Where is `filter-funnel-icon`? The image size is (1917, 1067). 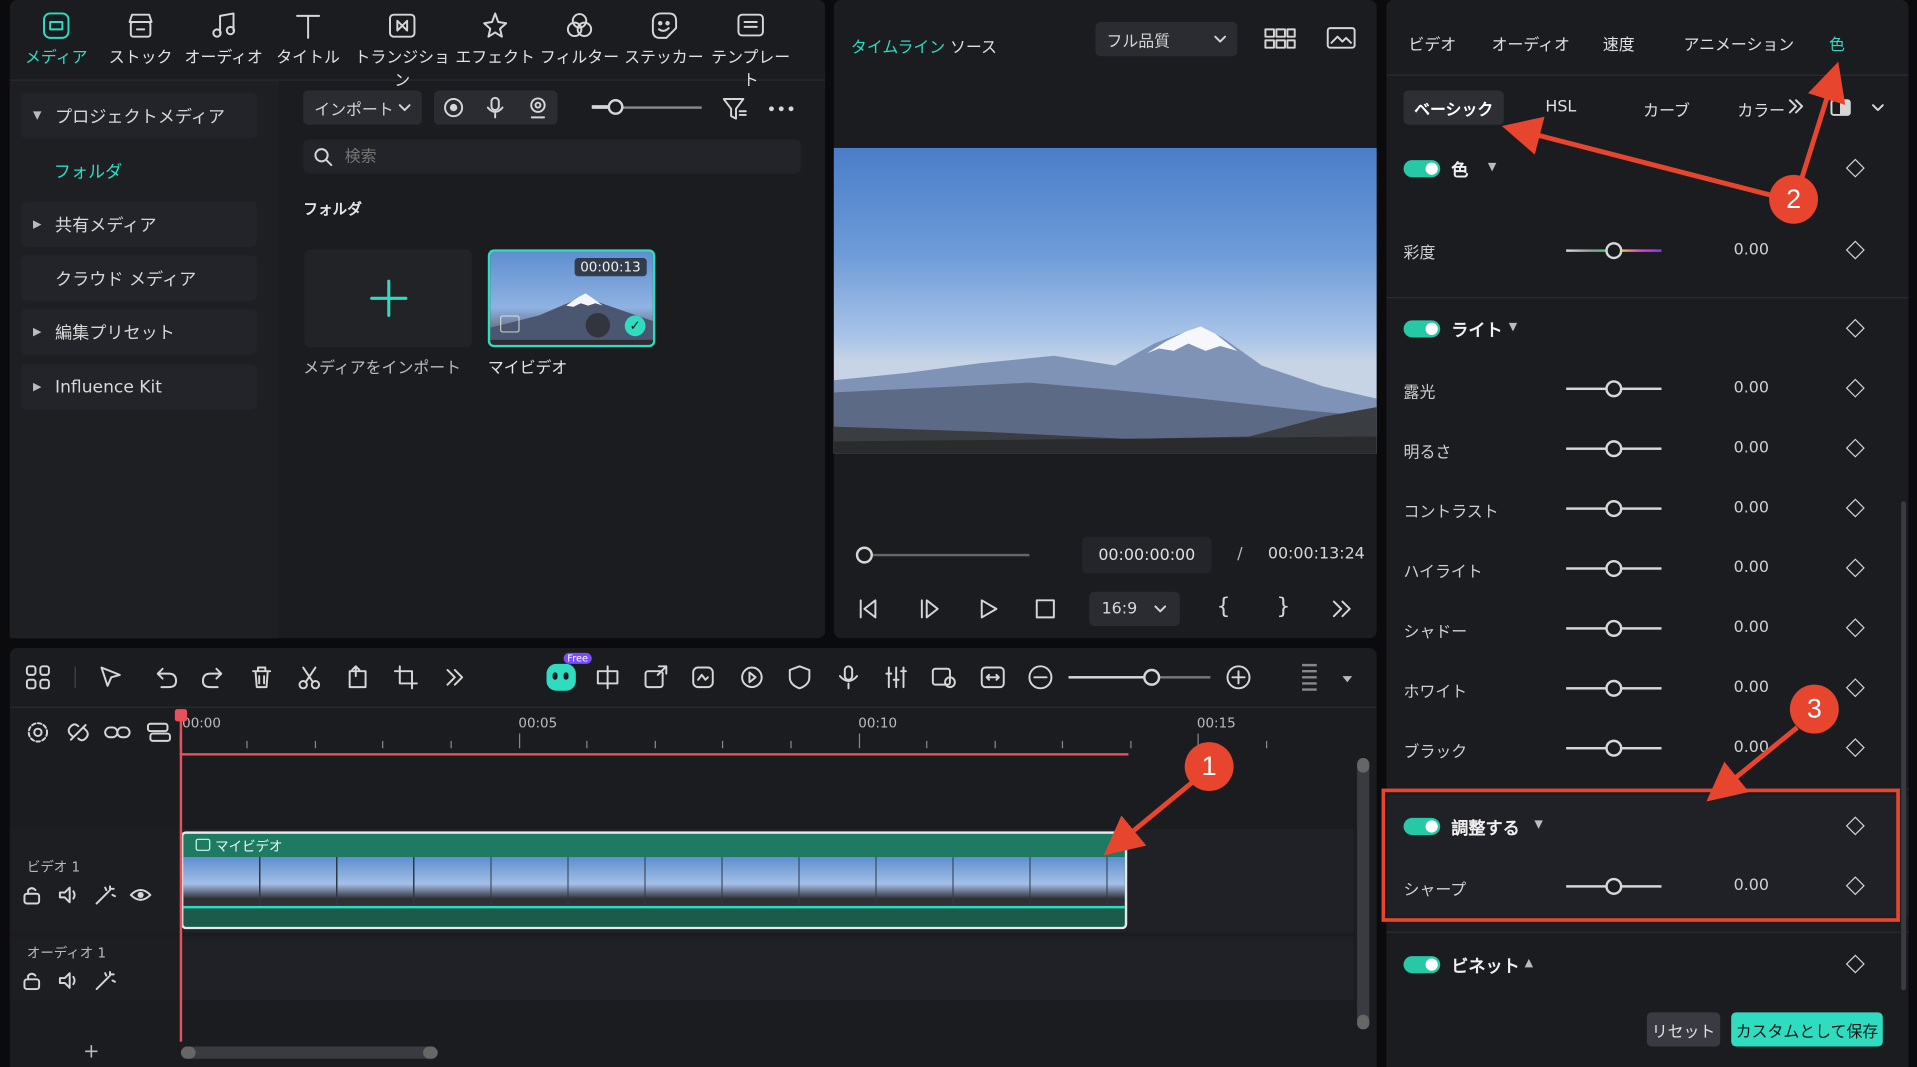 filter-funnel-icon is located at coordinates (734, 108).